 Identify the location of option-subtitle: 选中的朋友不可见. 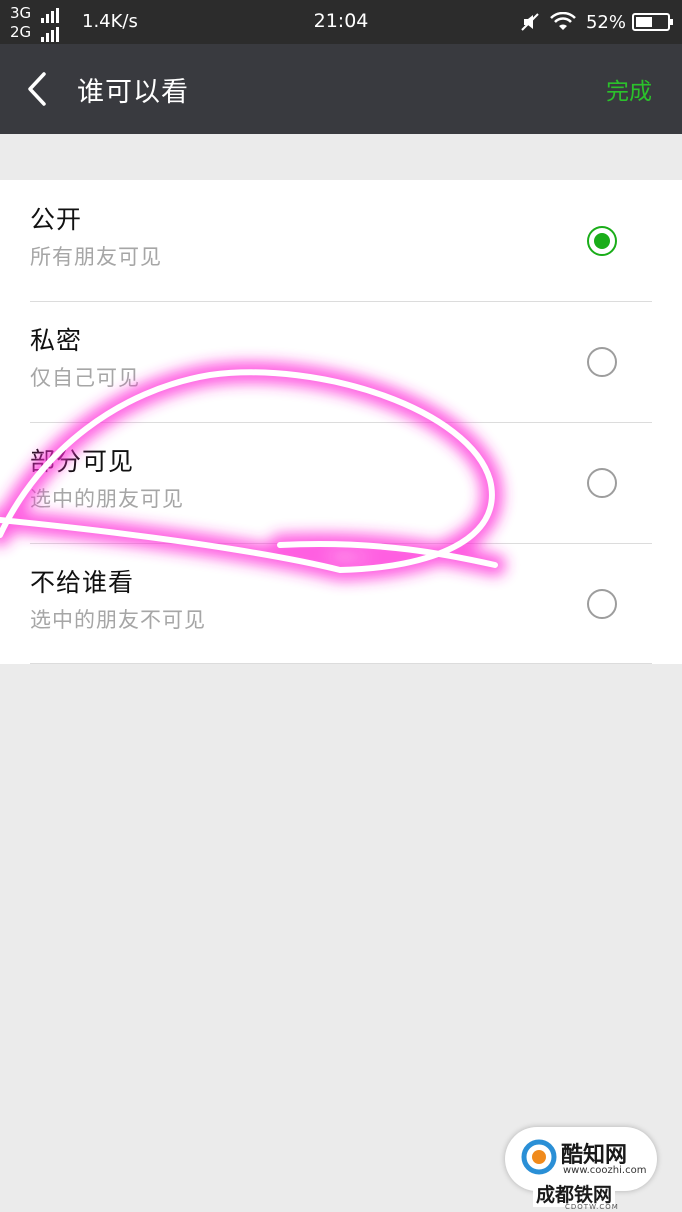
(118, 620).